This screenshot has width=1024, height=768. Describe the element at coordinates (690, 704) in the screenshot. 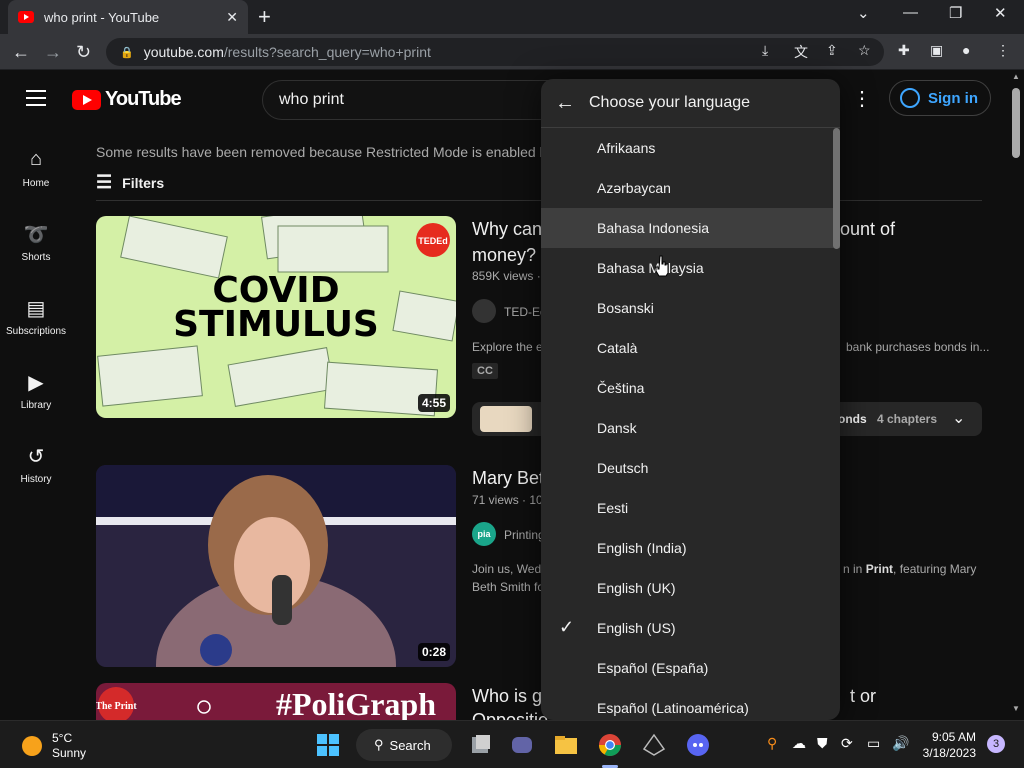

I see `language-option-espanol-latinoamerica: Español (Latinoamérica)` at that location.